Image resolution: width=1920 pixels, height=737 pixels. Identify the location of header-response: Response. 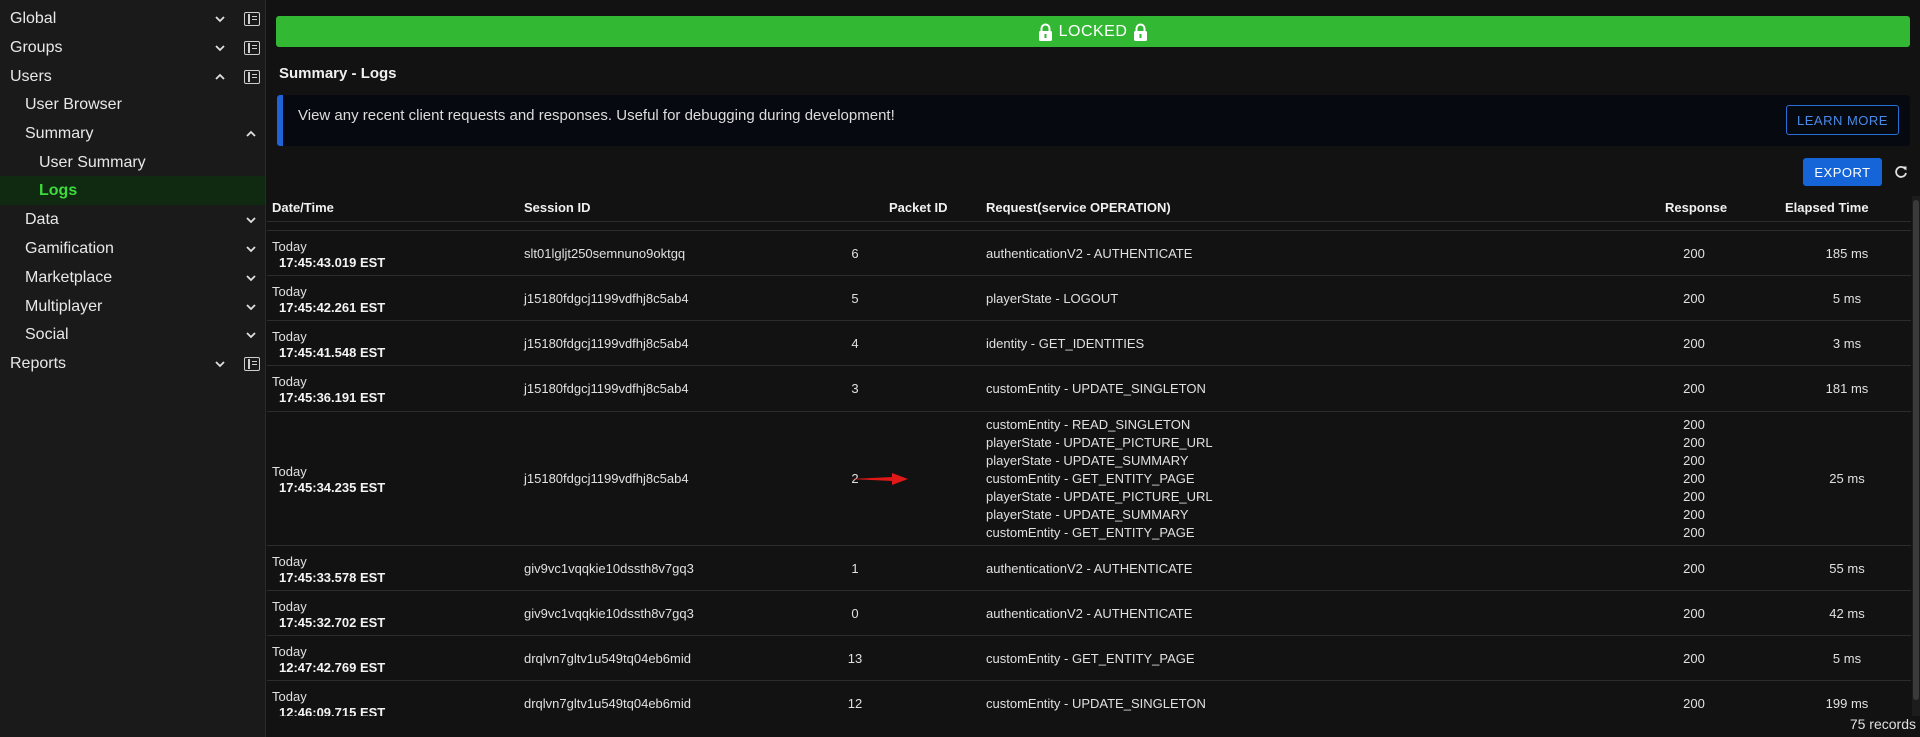
(1696, 207).